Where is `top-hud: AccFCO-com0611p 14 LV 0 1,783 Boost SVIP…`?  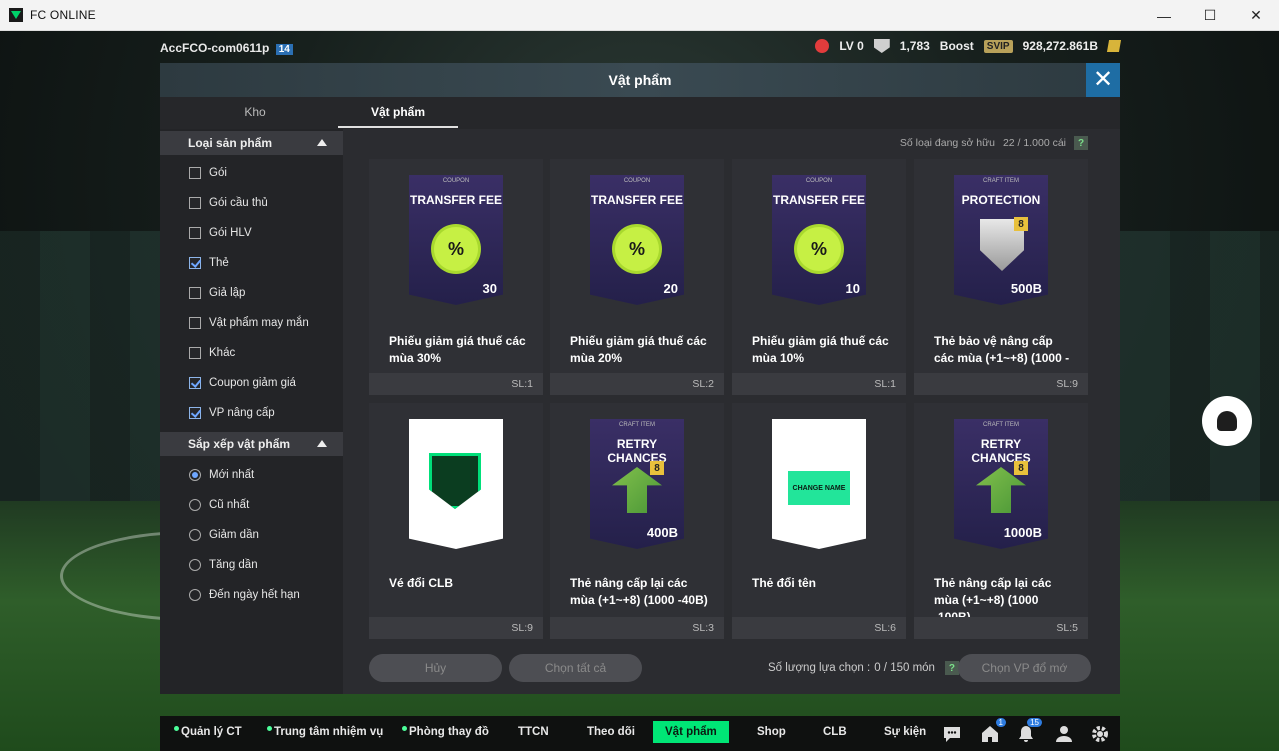
top-hud: AccFCO-com0611p 14 LV 0 1,783 Boost SVIP… is located at coordinates (639, 48).